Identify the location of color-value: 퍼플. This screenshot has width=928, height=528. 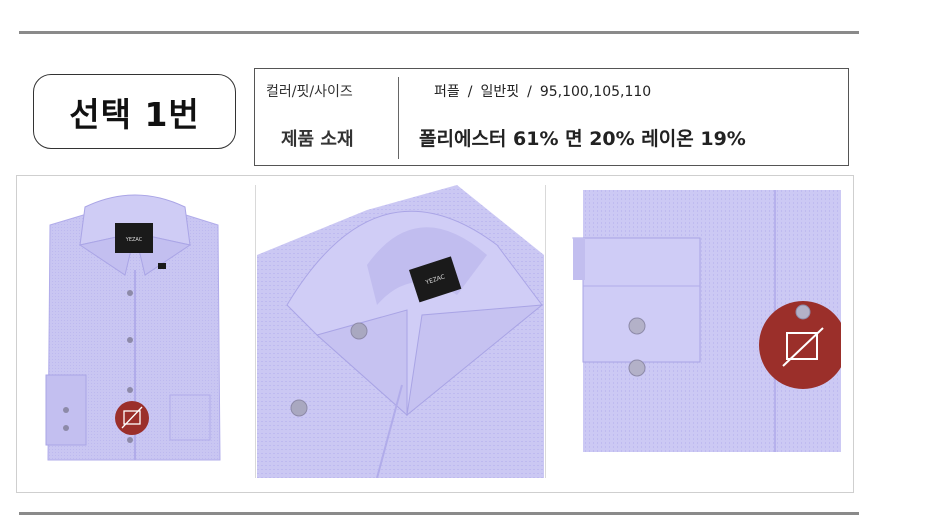
(447, 92).